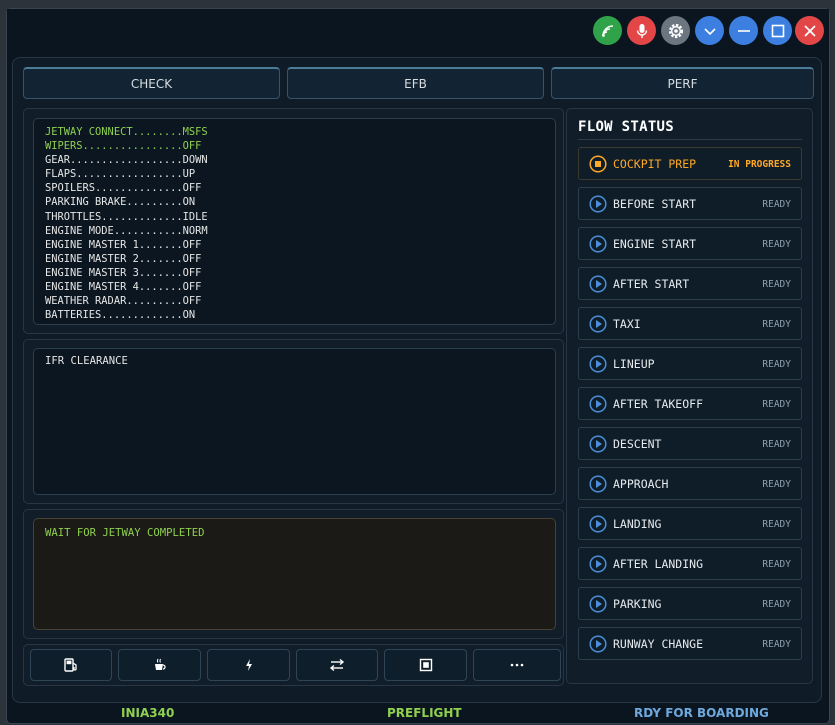 Image resolution: width=835 pixels, height=725 pixels. I want to click on close-button, so click(809, 30).